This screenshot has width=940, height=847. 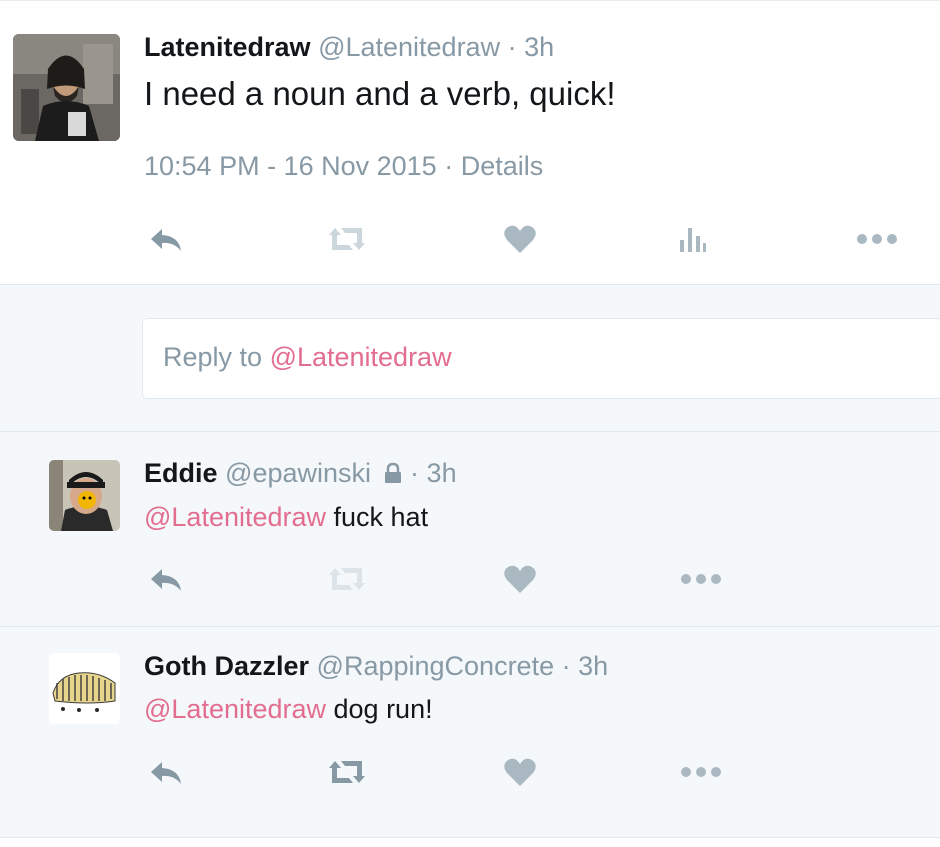 What do you see at coordinates (502, 166) in the screenshot?
I see `details-link: Details` at bounding box center [502, 166].